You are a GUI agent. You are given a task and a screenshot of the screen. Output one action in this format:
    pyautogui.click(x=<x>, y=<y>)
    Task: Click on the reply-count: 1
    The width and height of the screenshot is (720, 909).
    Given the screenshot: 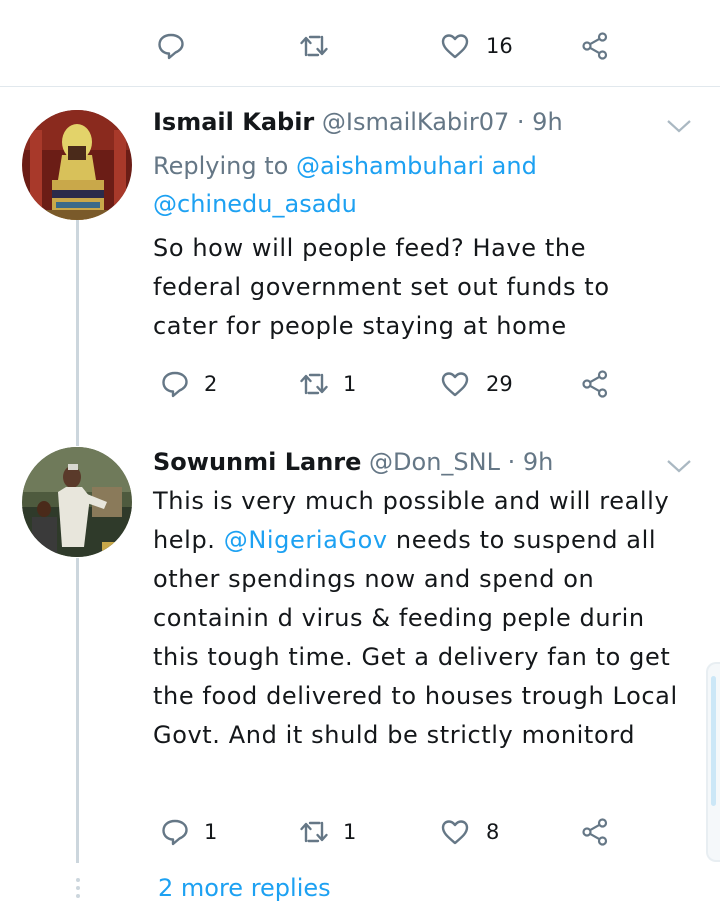 What is the action you would take?
    pyautogui.click(x=211, y=832)
    